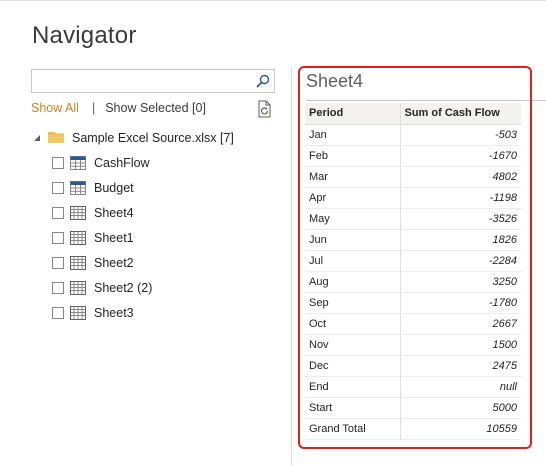 The width and height of the screenshot is (546, 466). I want to click on table-row: End null, so click(413, 387).